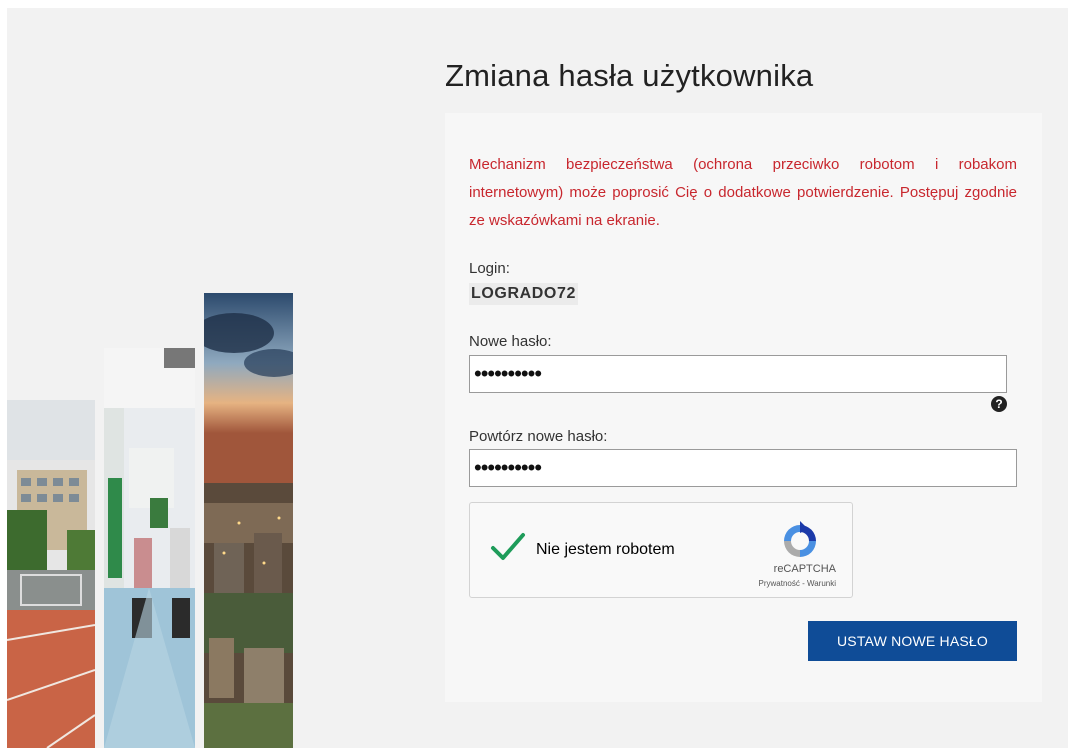  I want to click on city-skyline-photo, so click(248, 520).